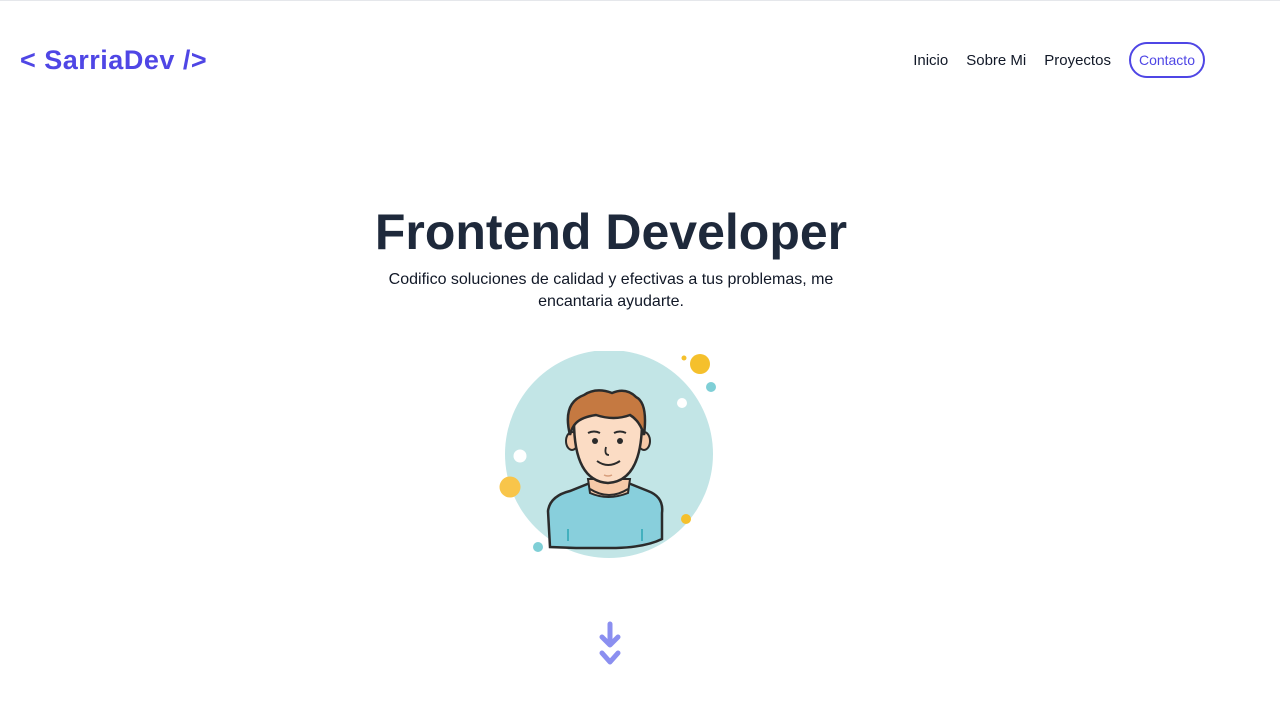 Image resolution: width=1280 pixels, height=720 pixels. I want to click on avatar-svg, so click(607, 454).